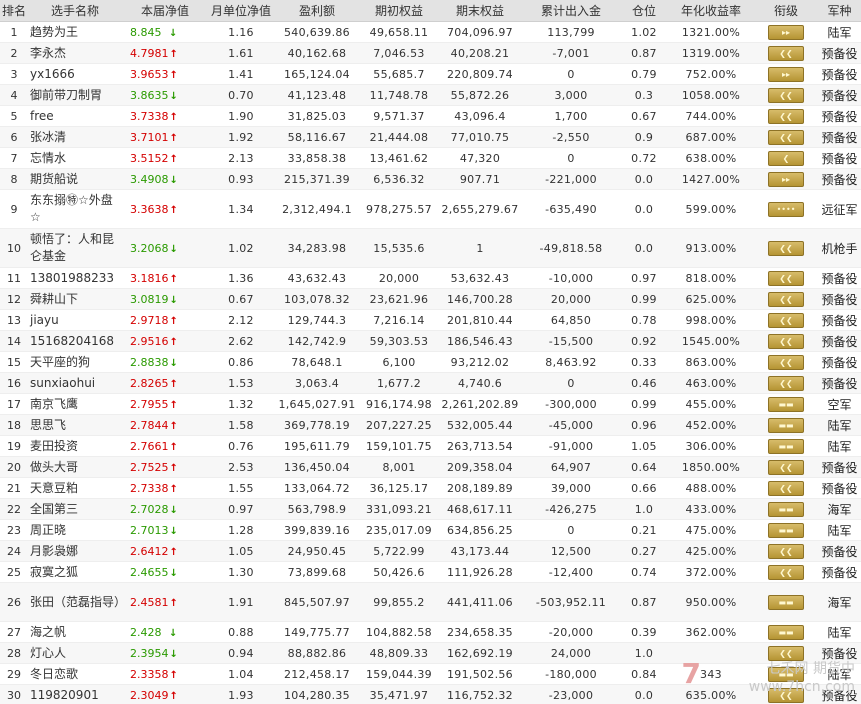  I want to click on annual-cell: 998.00%, so click(711, 320).